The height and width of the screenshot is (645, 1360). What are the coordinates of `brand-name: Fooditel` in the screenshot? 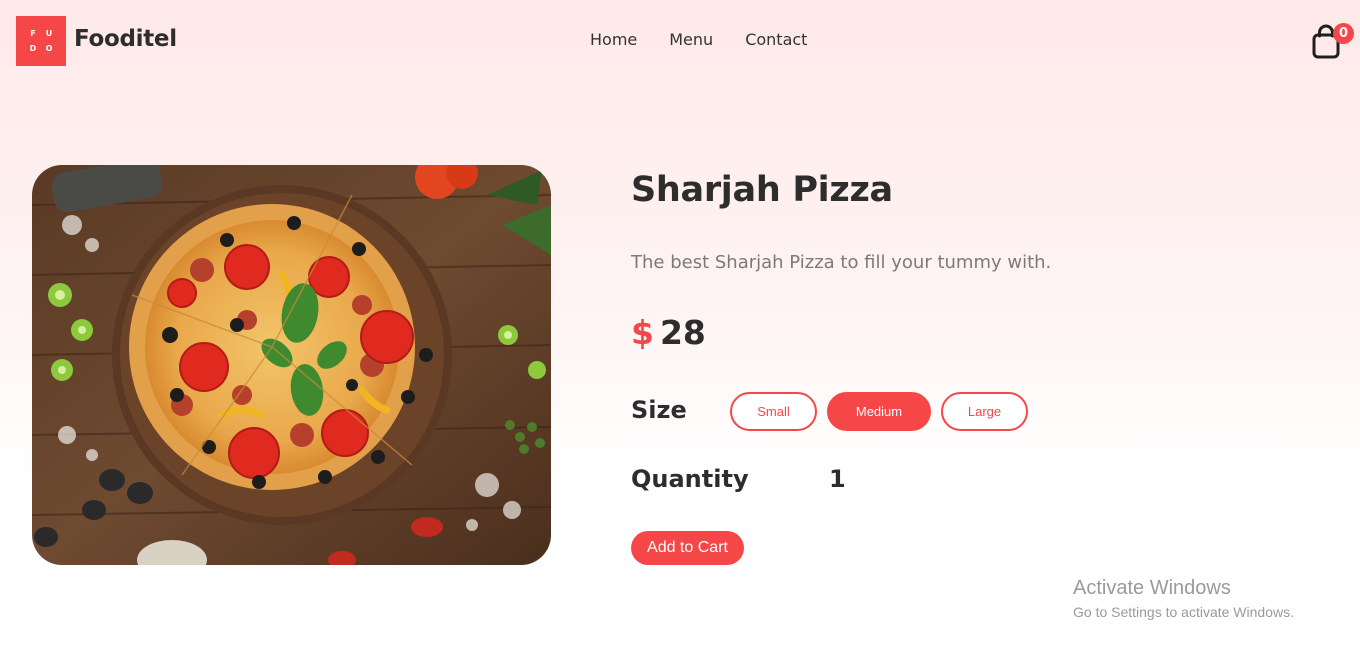 It's located at (125, 39).